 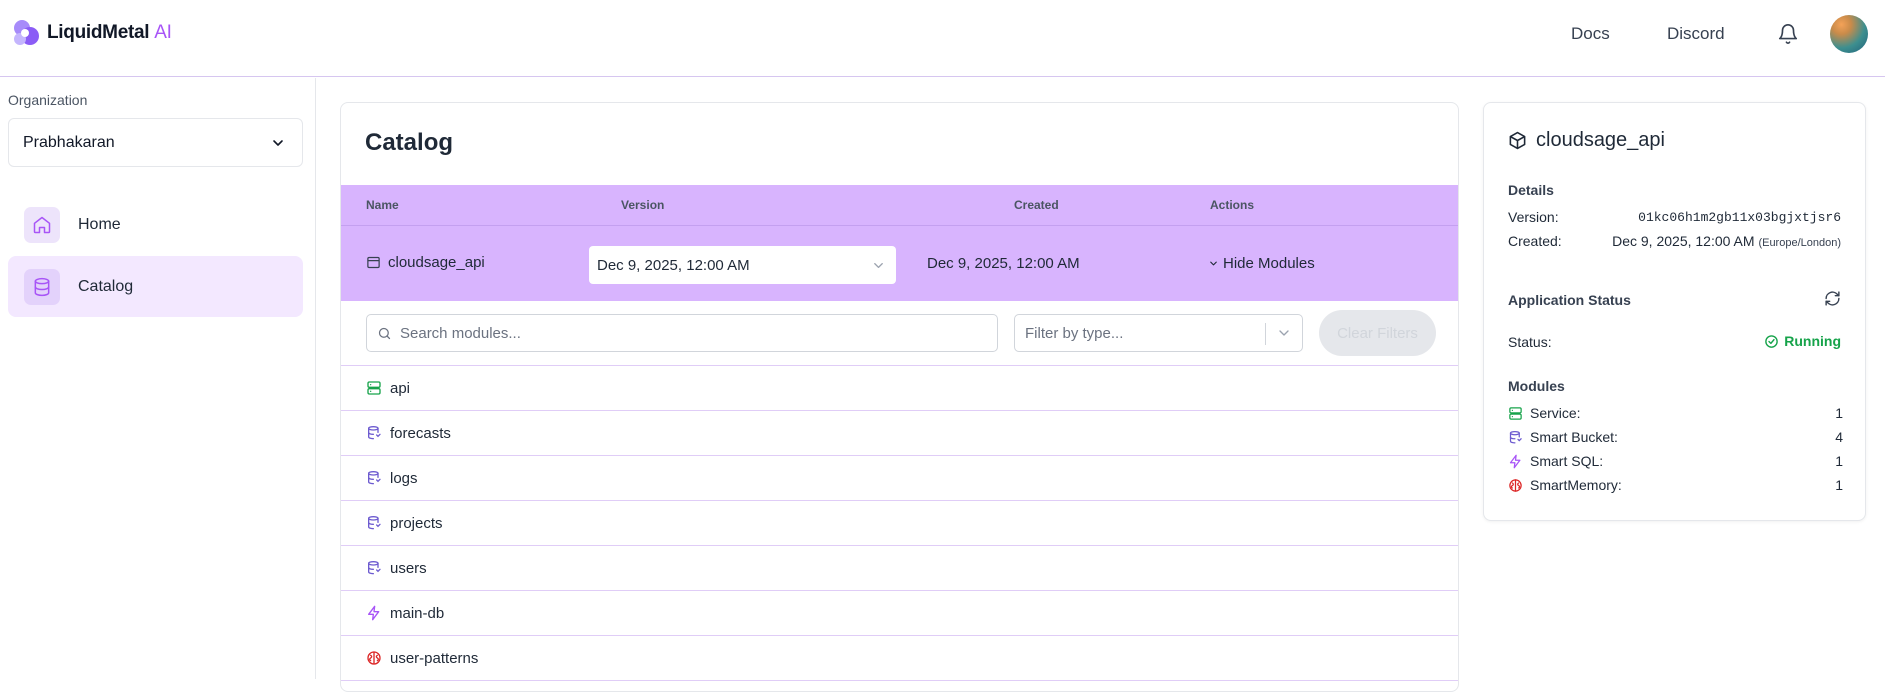 I want to click on module-type-label: Service:, so click(x=1555, y=413).